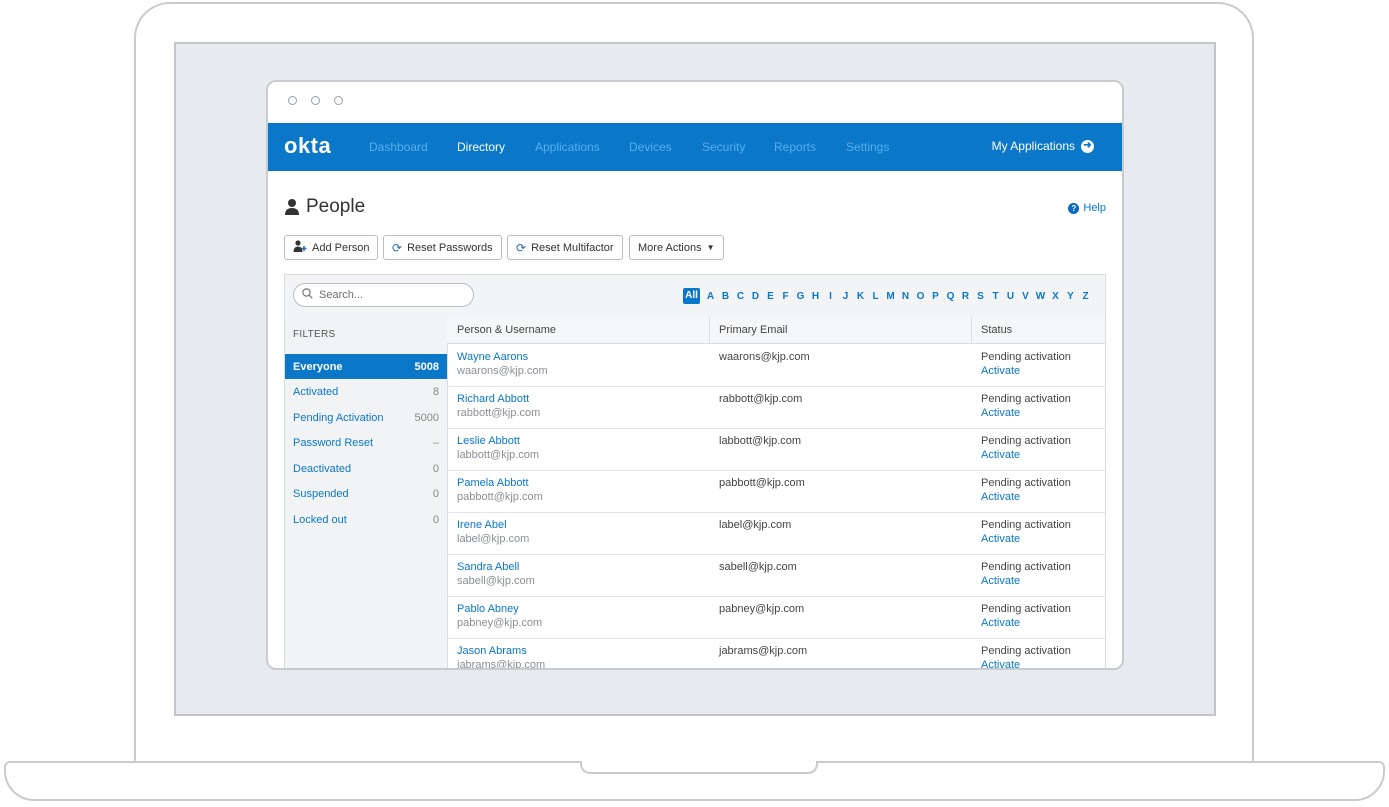 The width and height of the screenshot is (1389, 807). Describe the element at coordinates (1087, 208) in the screenshot. I see `help-link: ? Help` at that location.